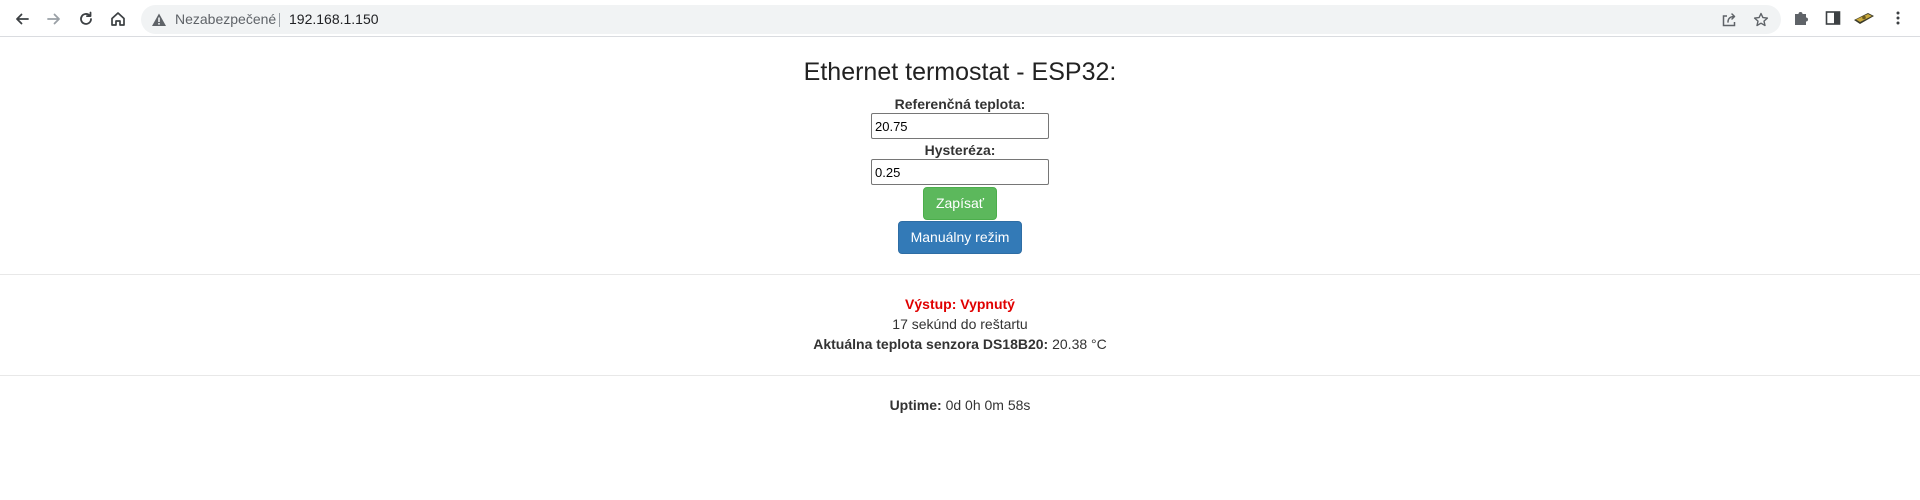 This screenshot has width=1920, height=500. I want to click on reload-button, so click(86, 19).